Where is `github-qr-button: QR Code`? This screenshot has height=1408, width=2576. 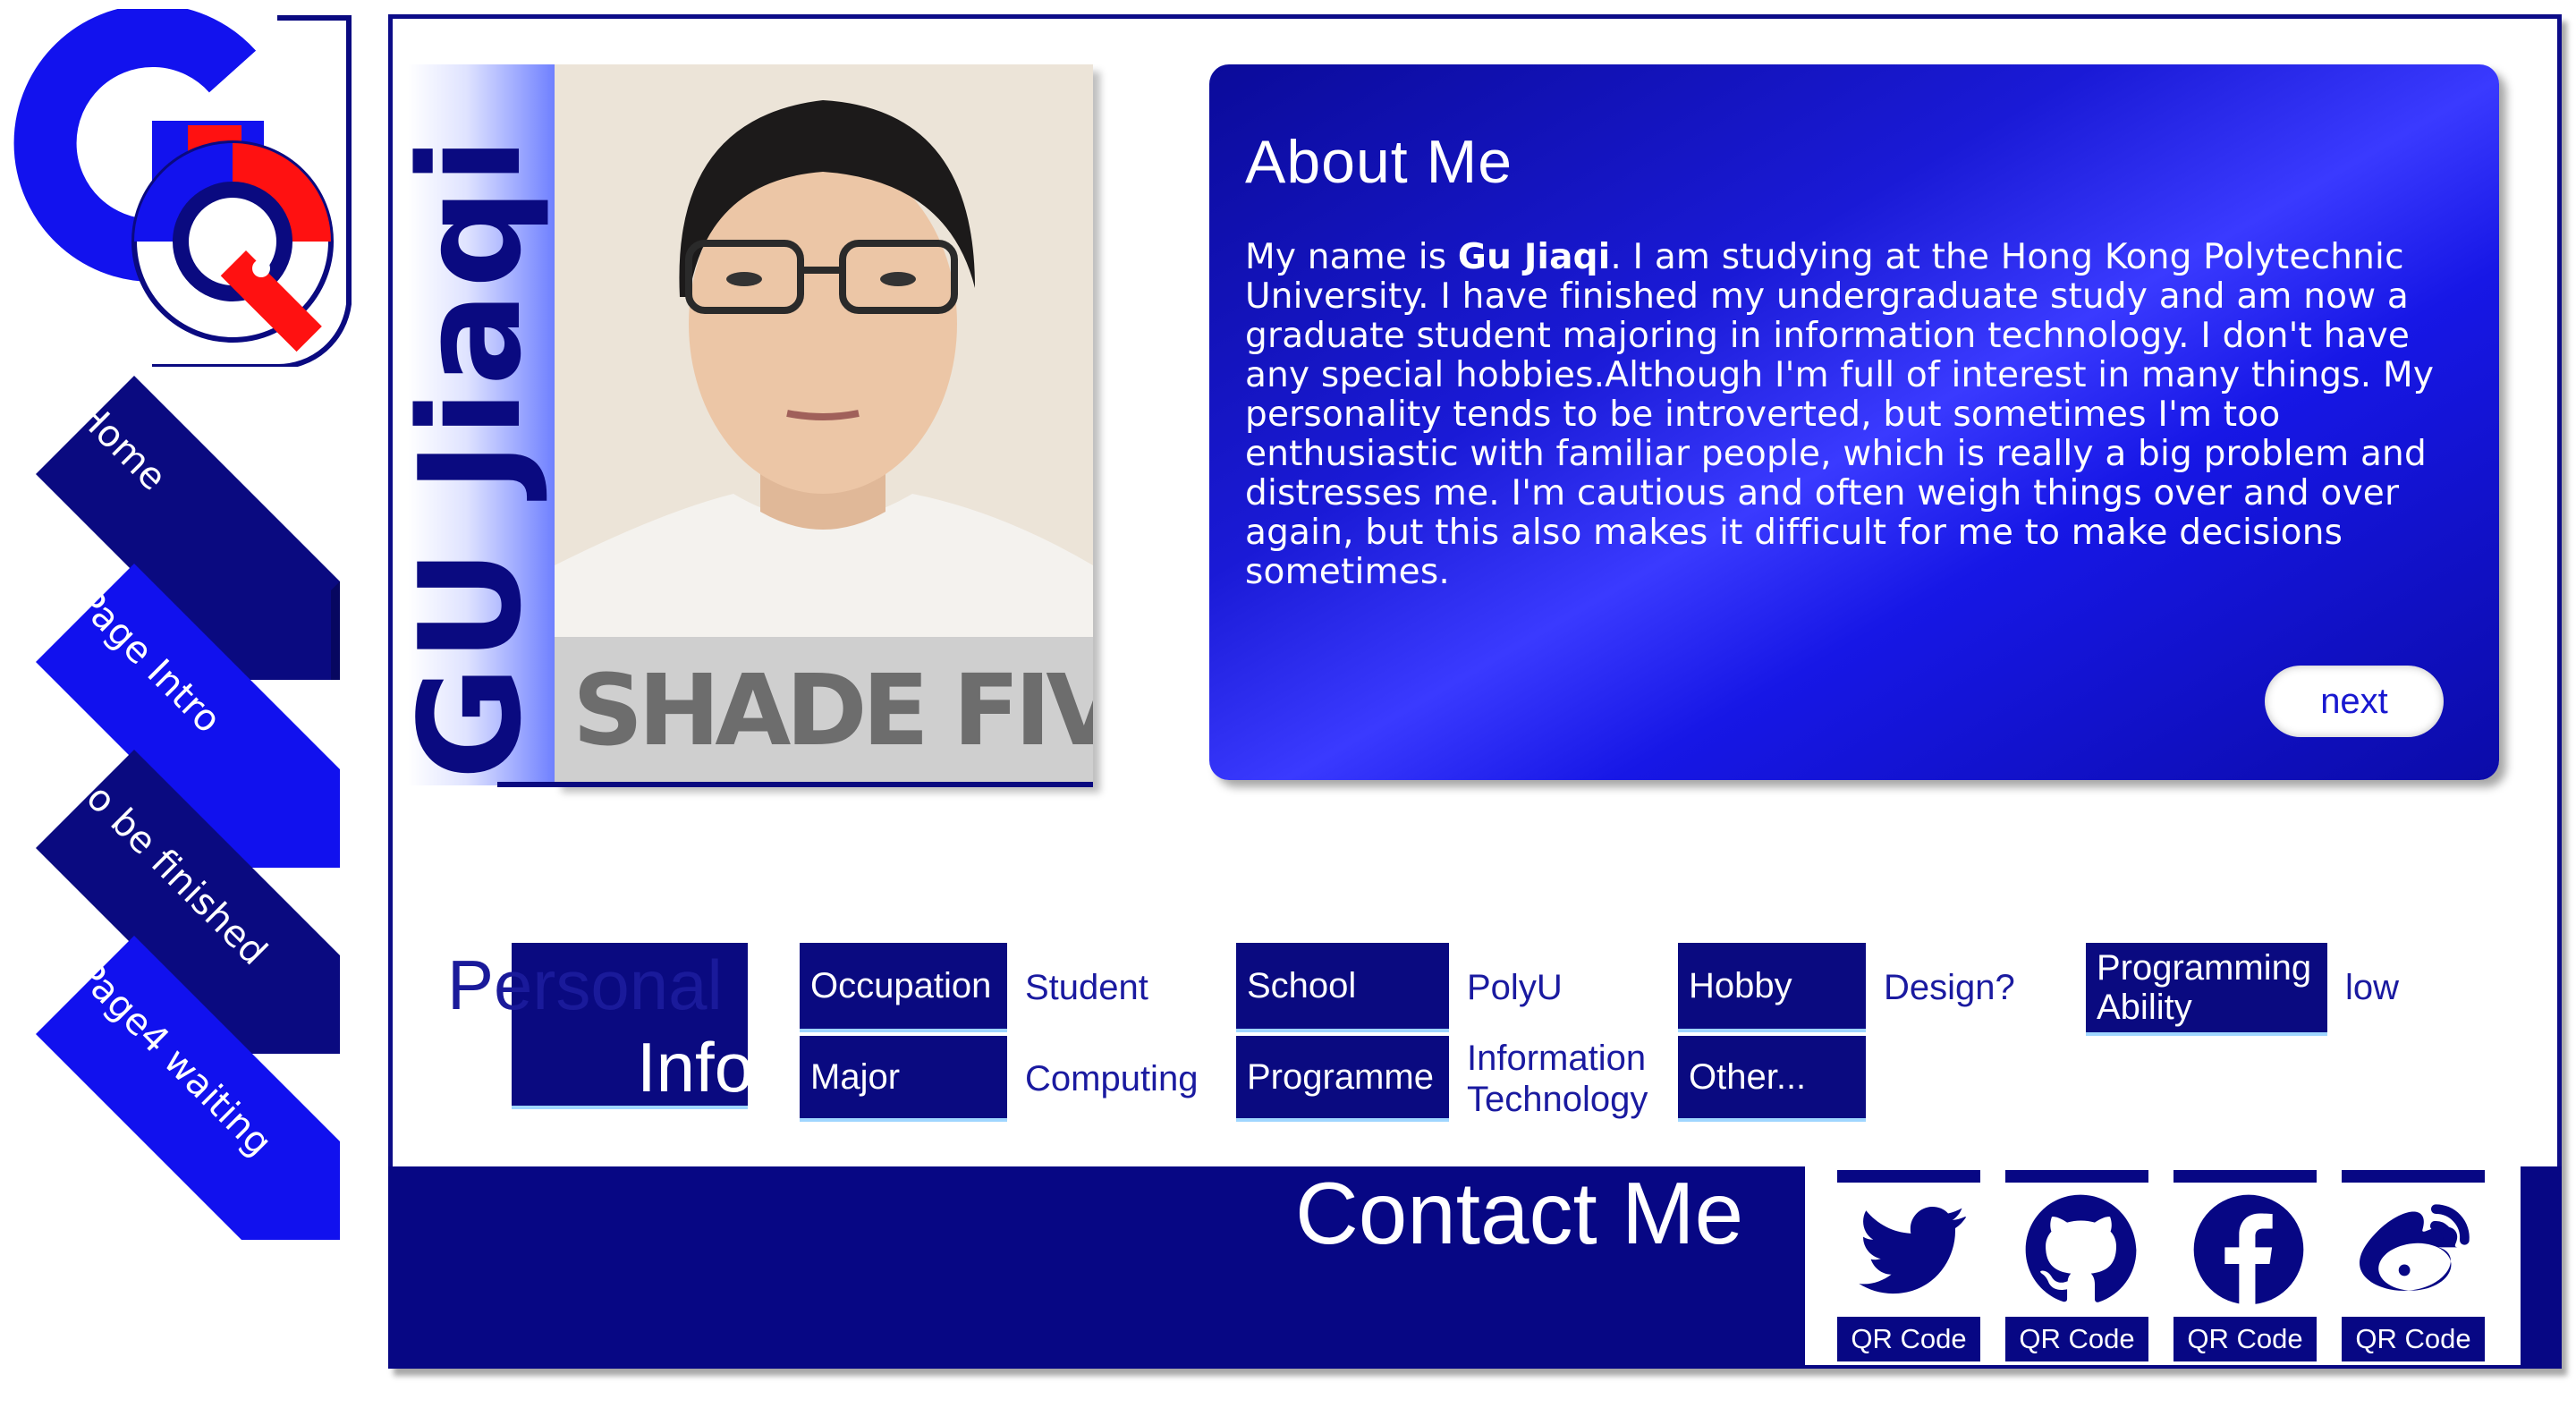
github-qr-button: QR Code is located at coordinates (2077, 1266).